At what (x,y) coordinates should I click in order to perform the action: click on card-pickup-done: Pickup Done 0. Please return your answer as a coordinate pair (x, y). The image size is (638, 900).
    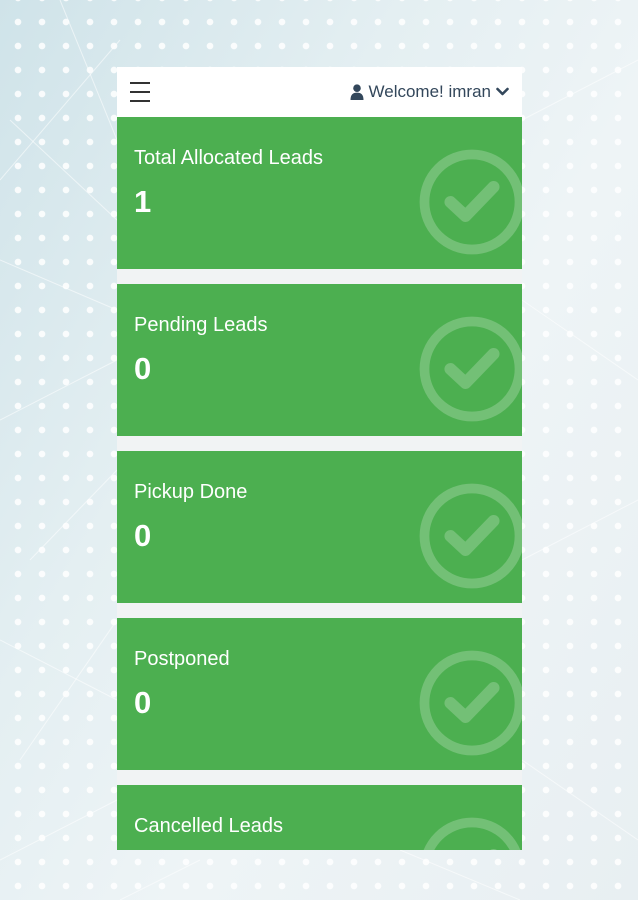
    Looking at the image, I should click on (319, 527).